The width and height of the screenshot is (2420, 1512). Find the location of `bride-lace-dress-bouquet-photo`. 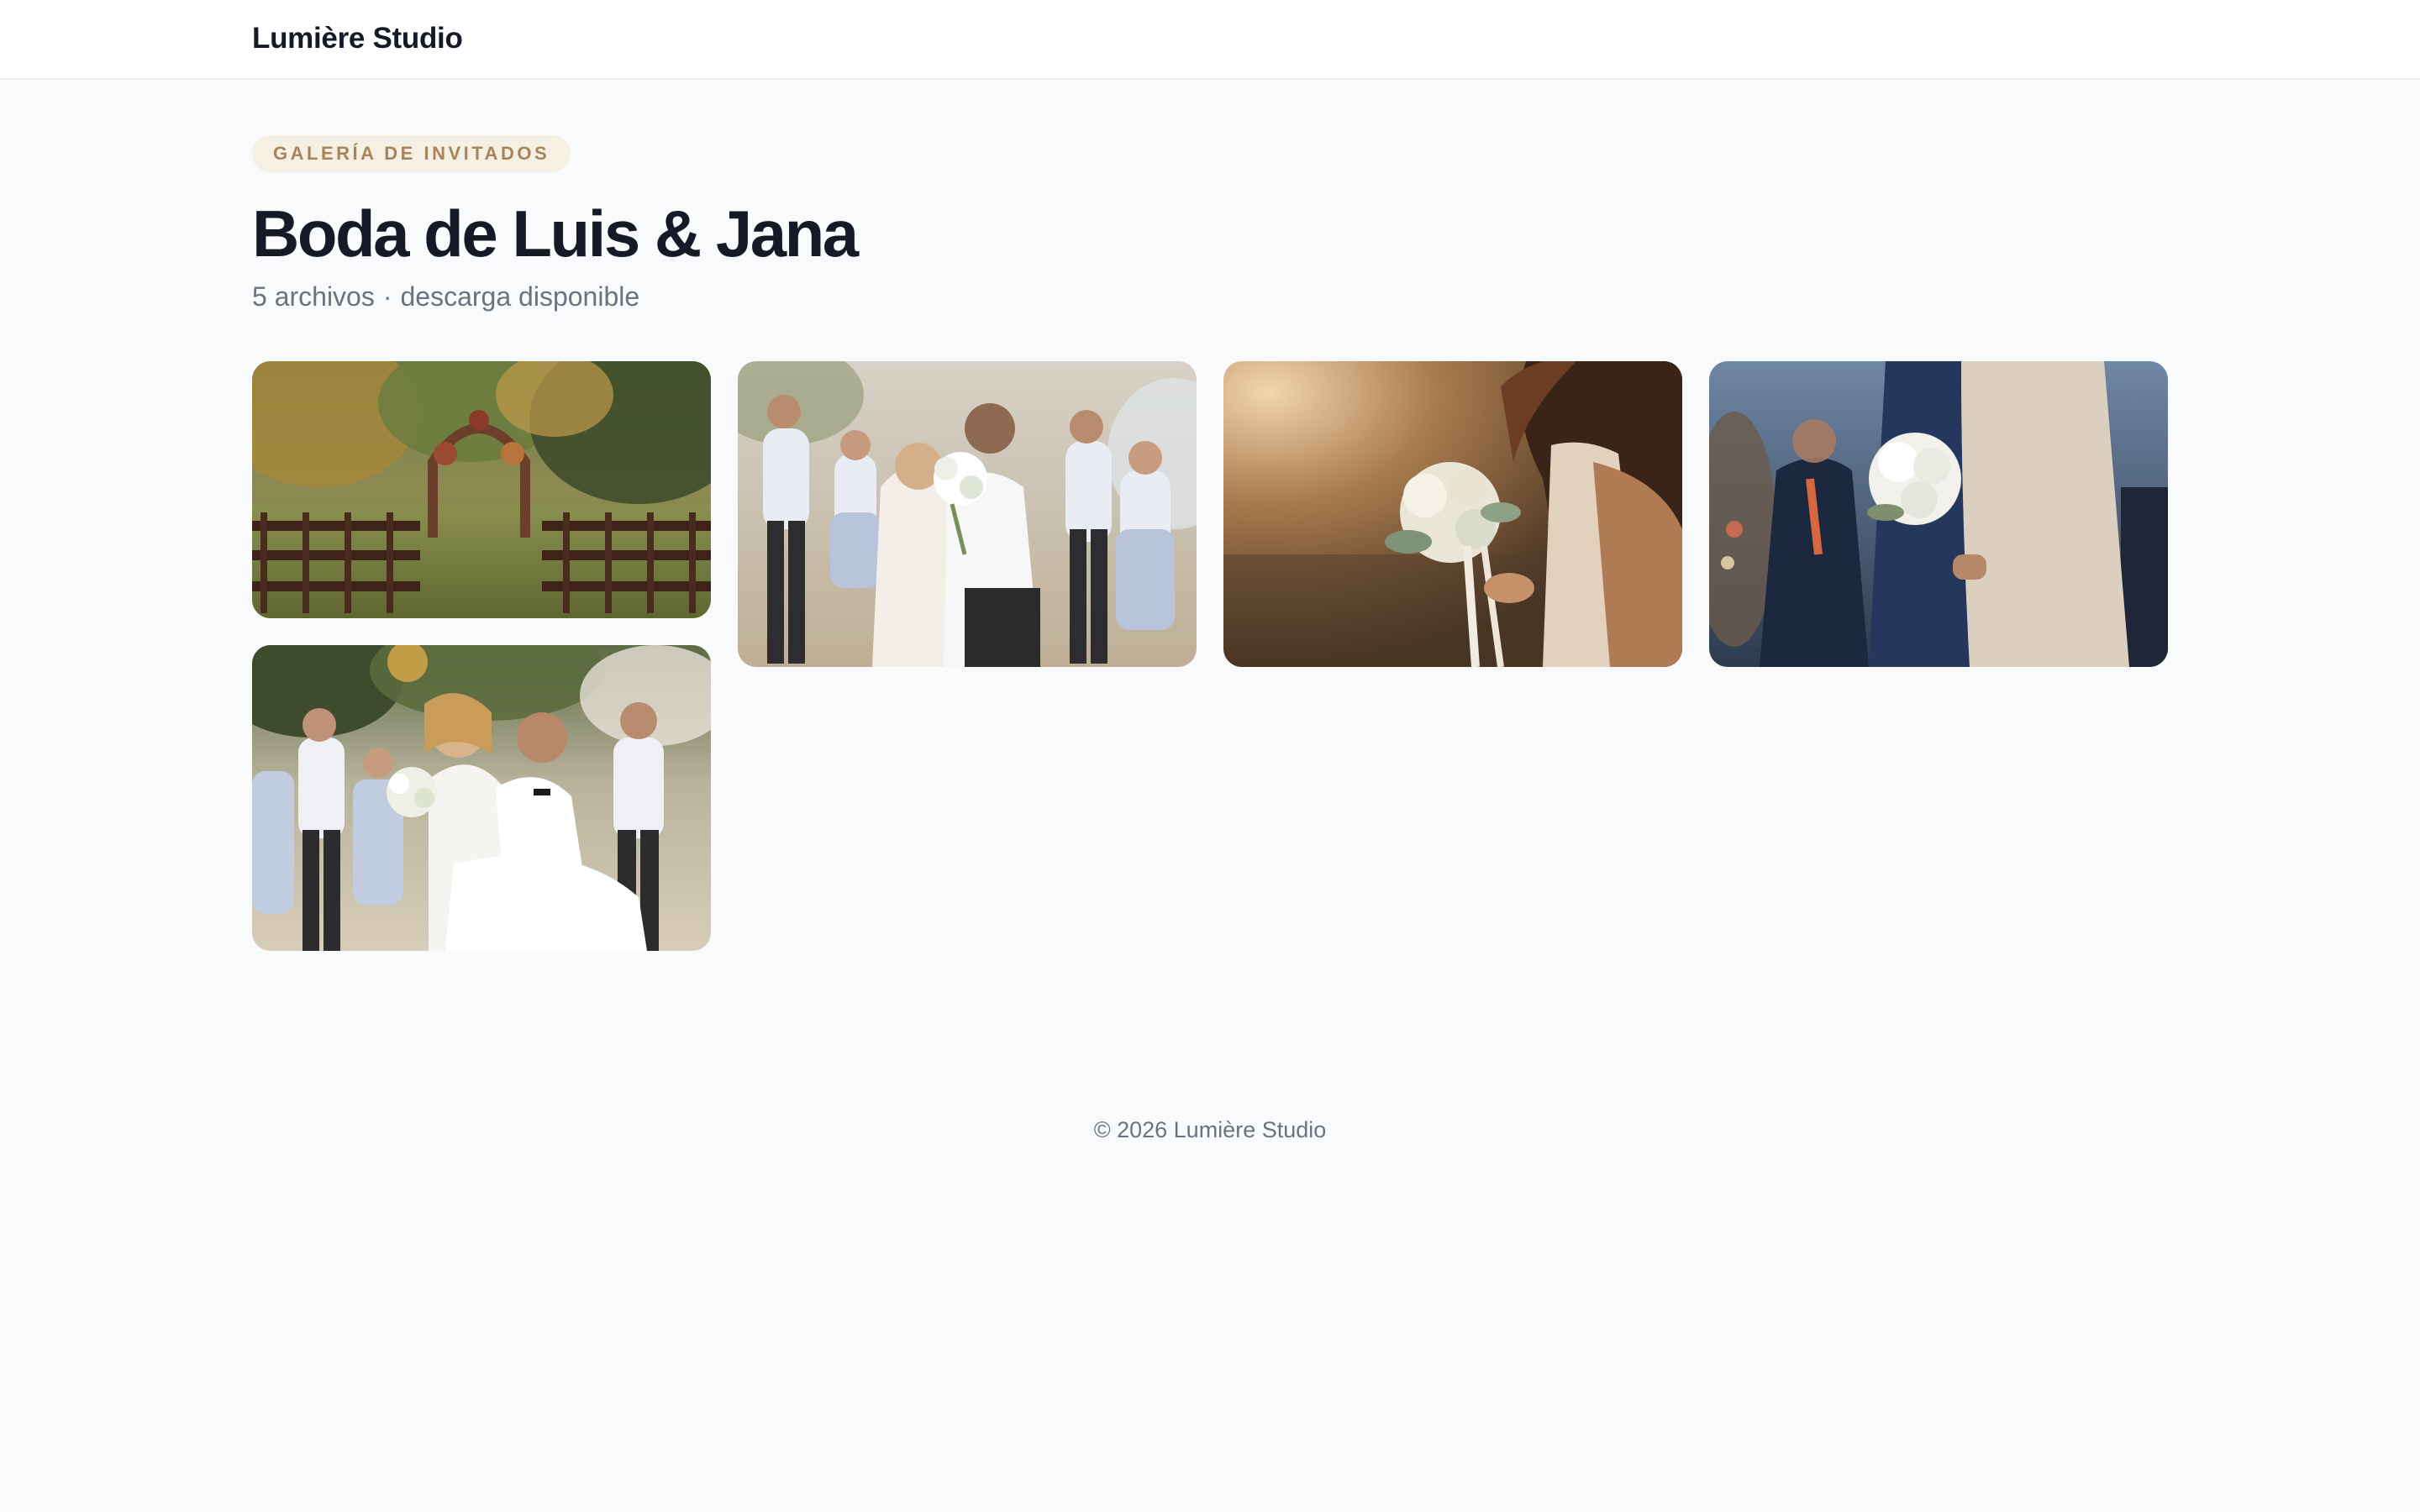

bride-lace-dress-bouquet-photo is located at coordinates (1938, 514).